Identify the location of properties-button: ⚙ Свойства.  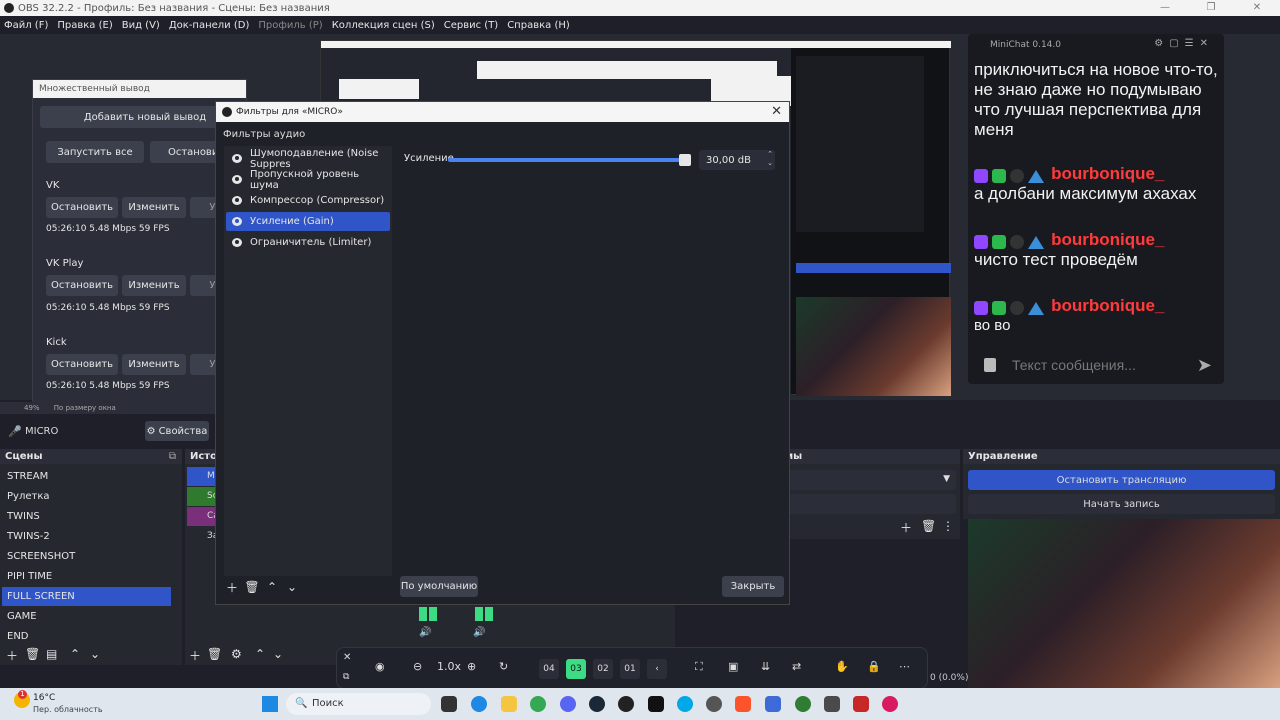
(177, 431).